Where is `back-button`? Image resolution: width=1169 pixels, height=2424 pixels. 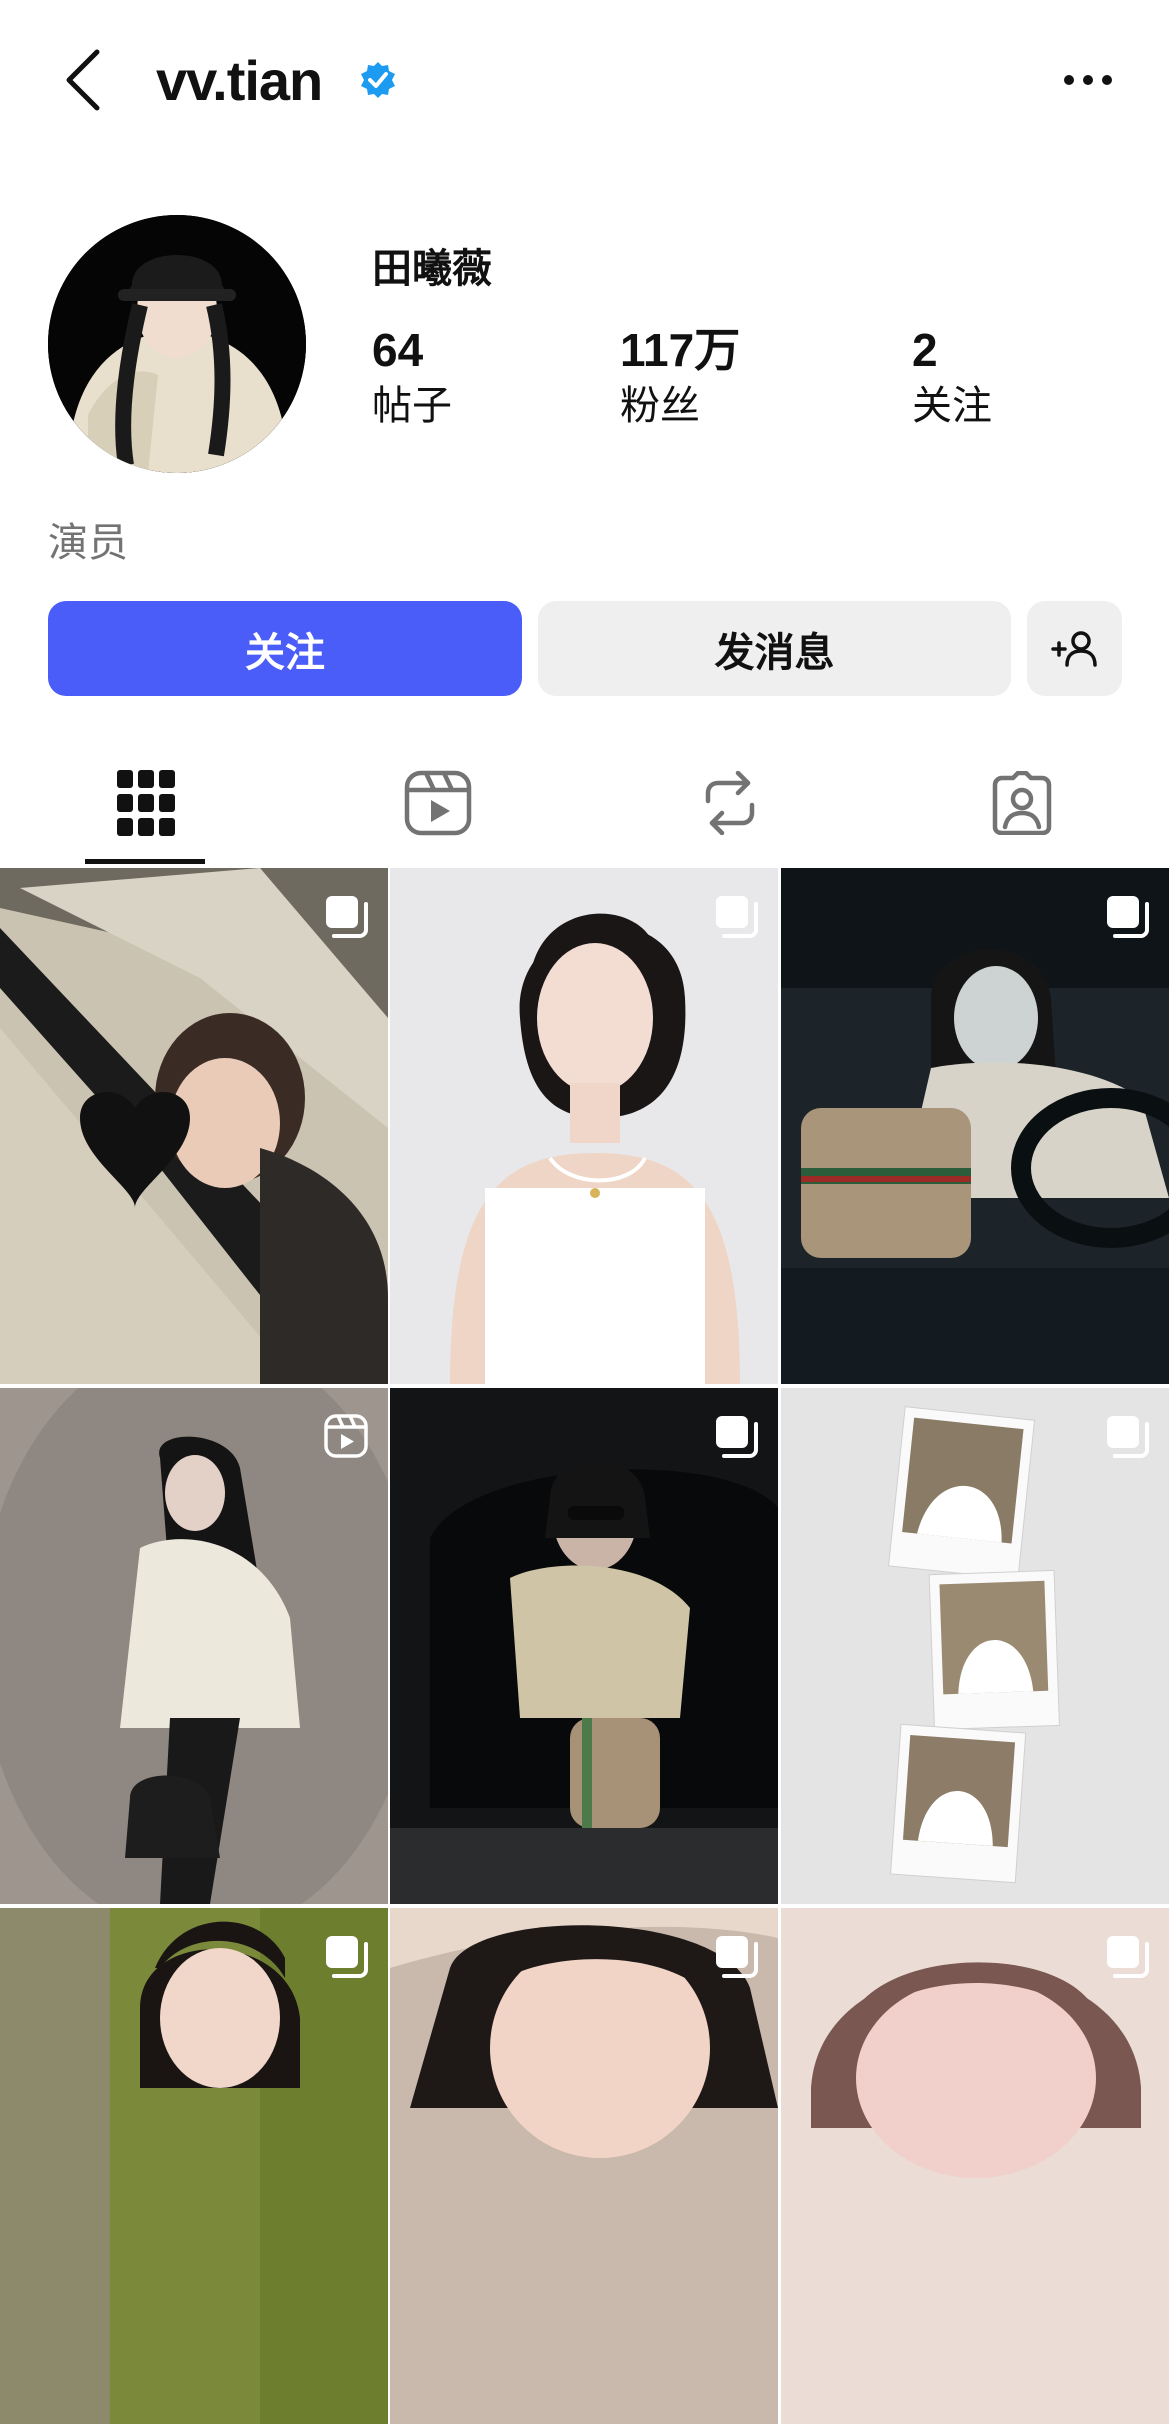
back-button is located at coordinates (83, 80).